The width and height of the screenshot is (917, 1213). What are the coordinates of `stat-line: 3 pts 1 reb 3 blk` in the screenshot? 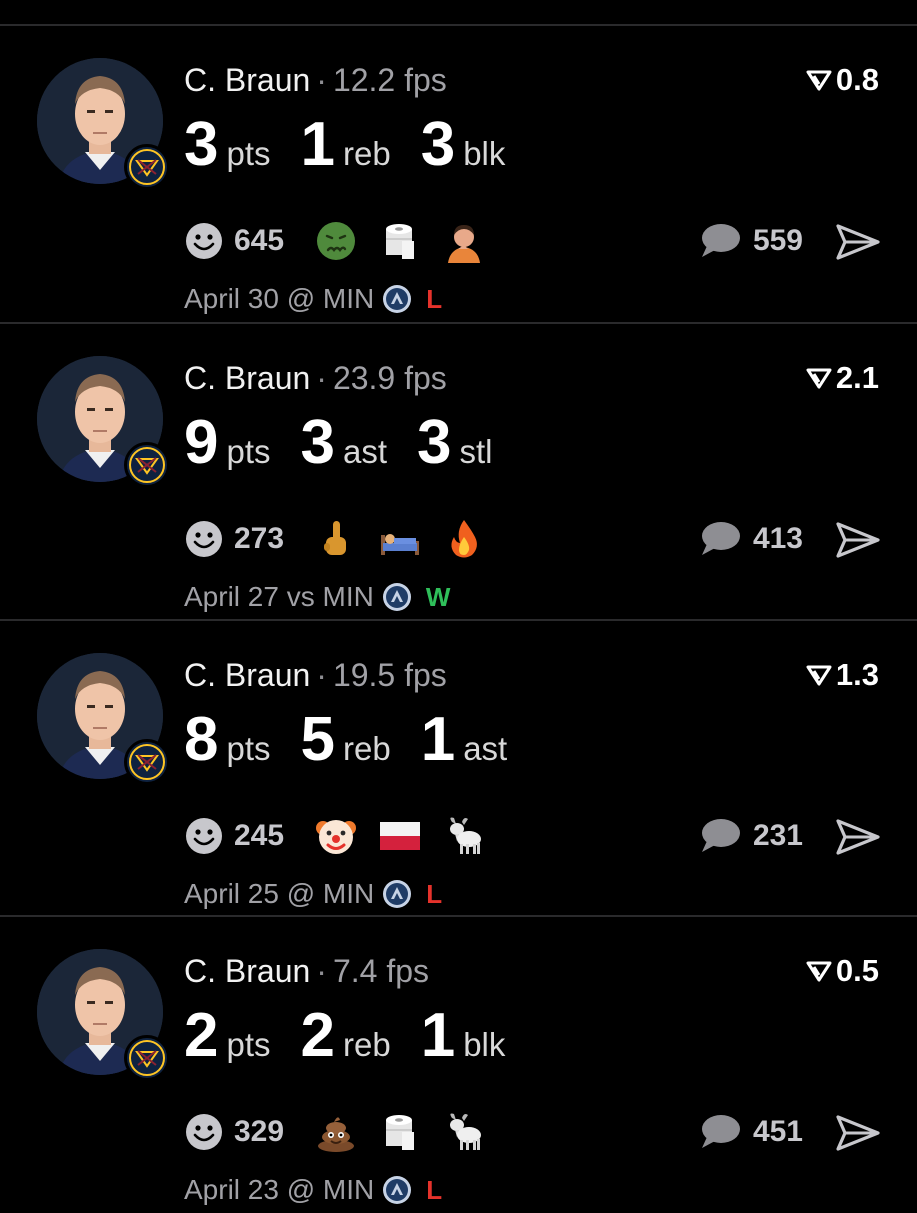 It's located at (359, 145).